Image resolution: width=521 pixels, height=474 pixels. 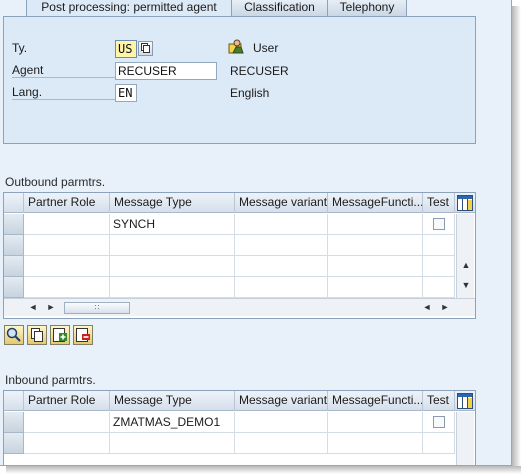 I want to click on type-field: US, so click(x=126, y=49).